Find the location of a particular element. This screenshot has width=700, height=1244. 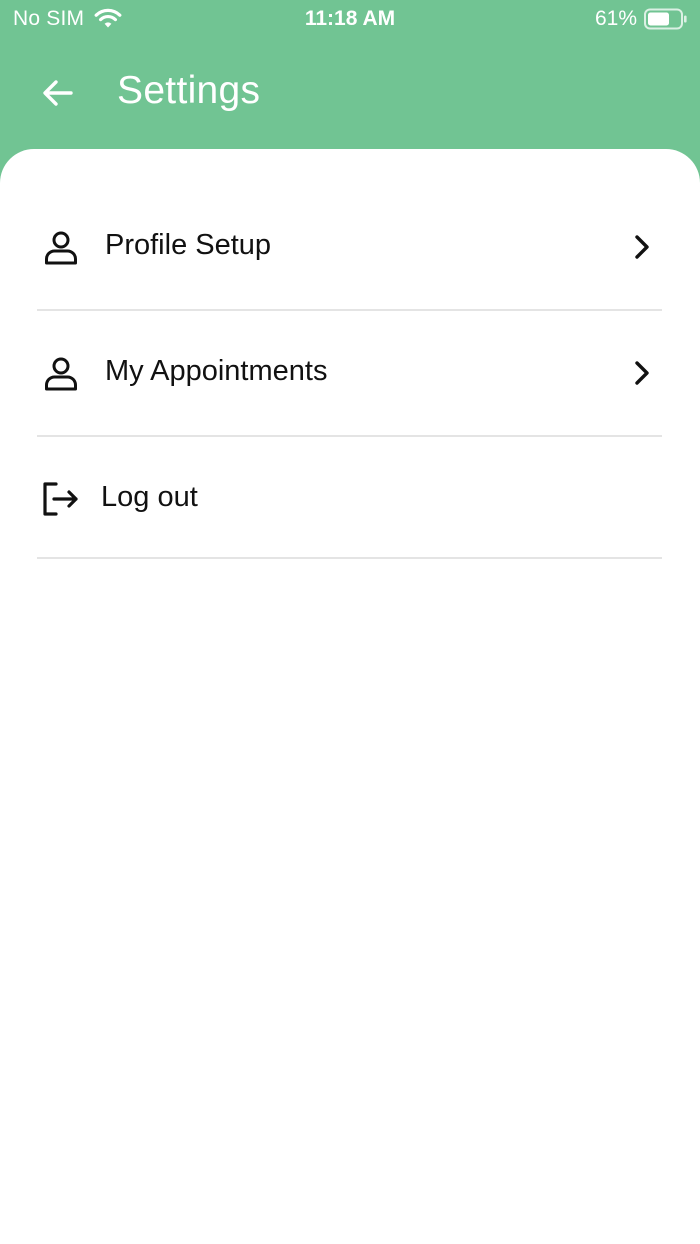

menu-item-profile-setup: Profile Setup is located at coordinates (349, 248).